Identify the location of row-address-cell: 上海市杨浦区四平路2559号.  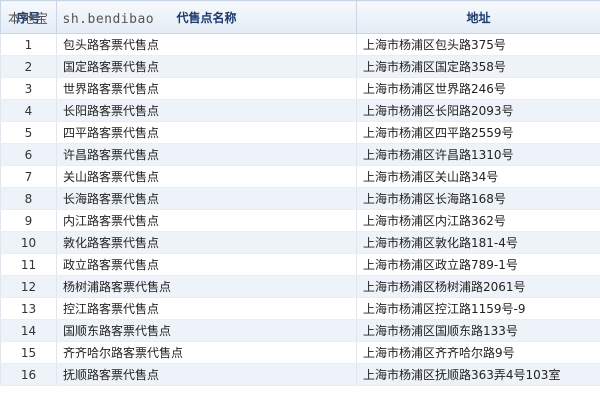
(478, 132).